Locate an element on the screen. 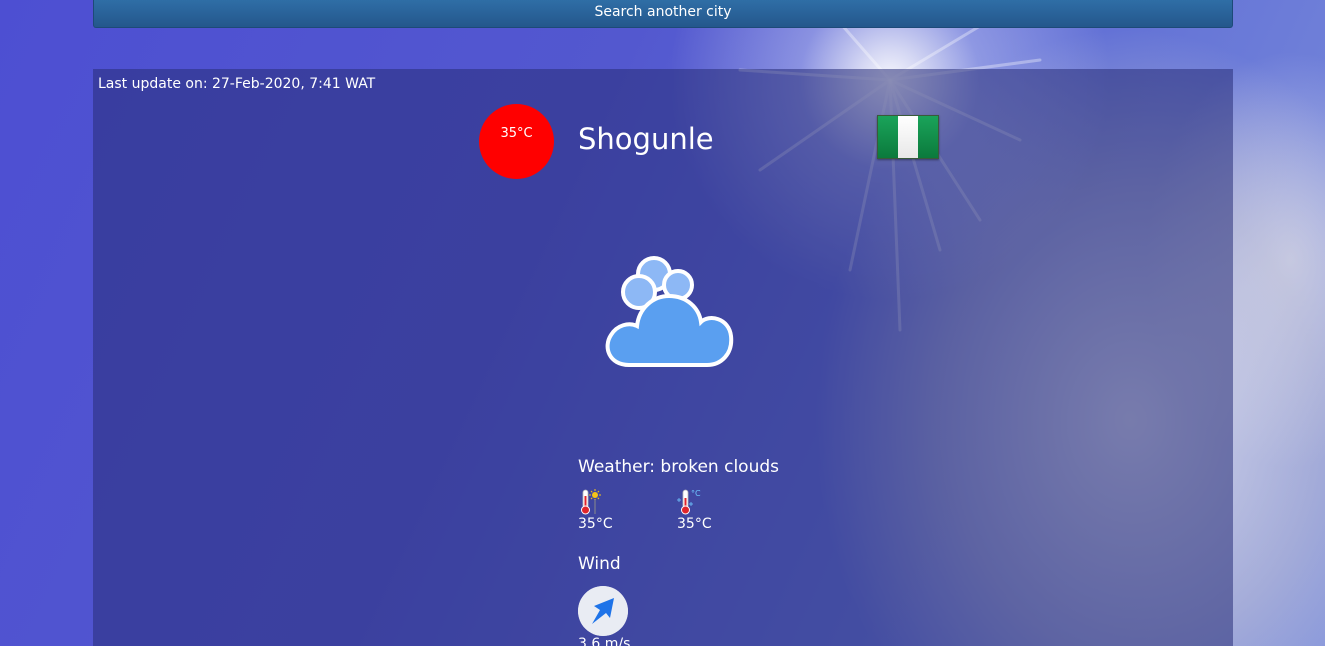 The width and height of the screenshot is (1325, 652). max-temperature-value: 35°C is located at coordinates (595, 524).